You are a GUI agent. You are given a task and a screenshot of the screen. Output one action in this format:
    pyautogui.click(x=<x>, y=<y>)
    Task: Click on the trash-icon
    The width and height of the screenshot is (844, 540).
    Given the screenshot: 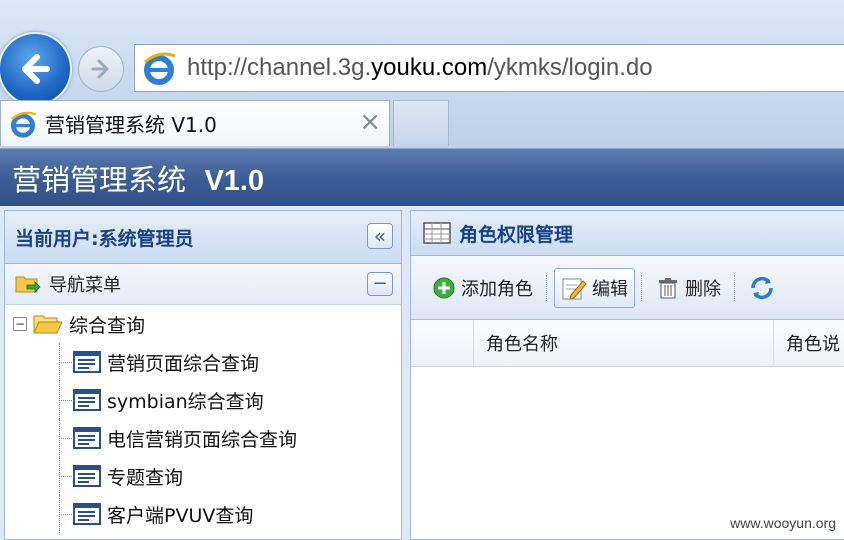 What is the action you would take?
    pyautogui.click(x=668, y=287)
    